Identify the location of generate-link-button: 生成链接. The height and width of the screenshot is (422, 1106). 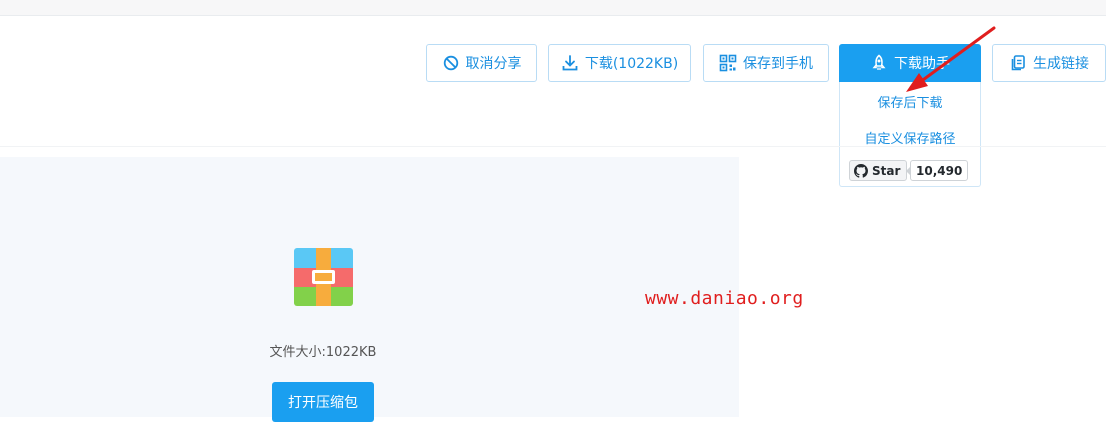
(1049, 63).